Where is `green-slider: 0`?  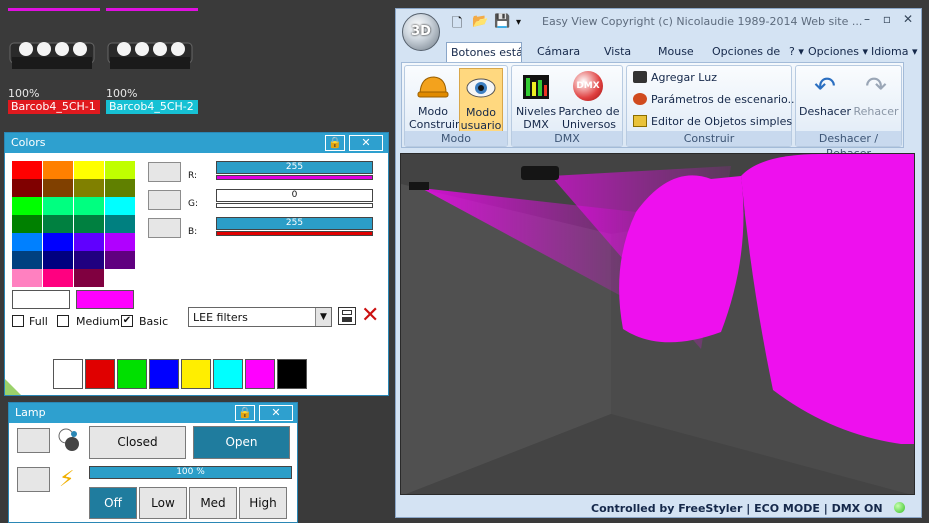 green-slider: 0 is located at coordinates (294, 198).